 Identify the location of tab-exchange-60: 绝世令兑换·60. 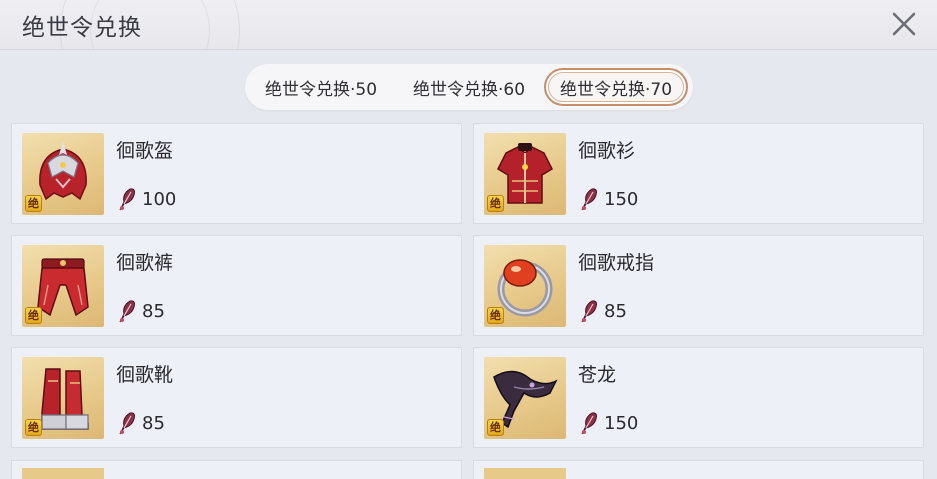
(469, 87).